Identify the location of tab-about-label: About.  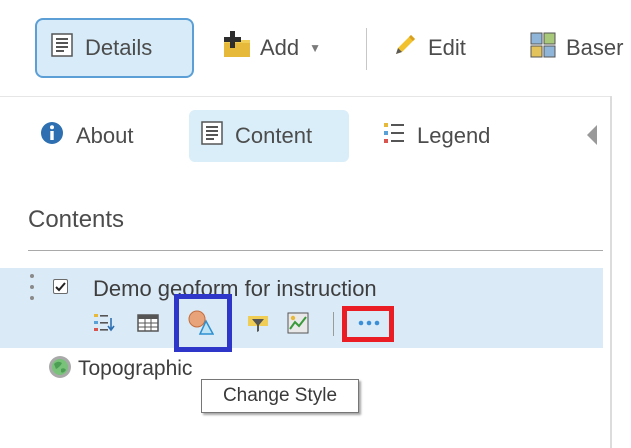
(105, 135).